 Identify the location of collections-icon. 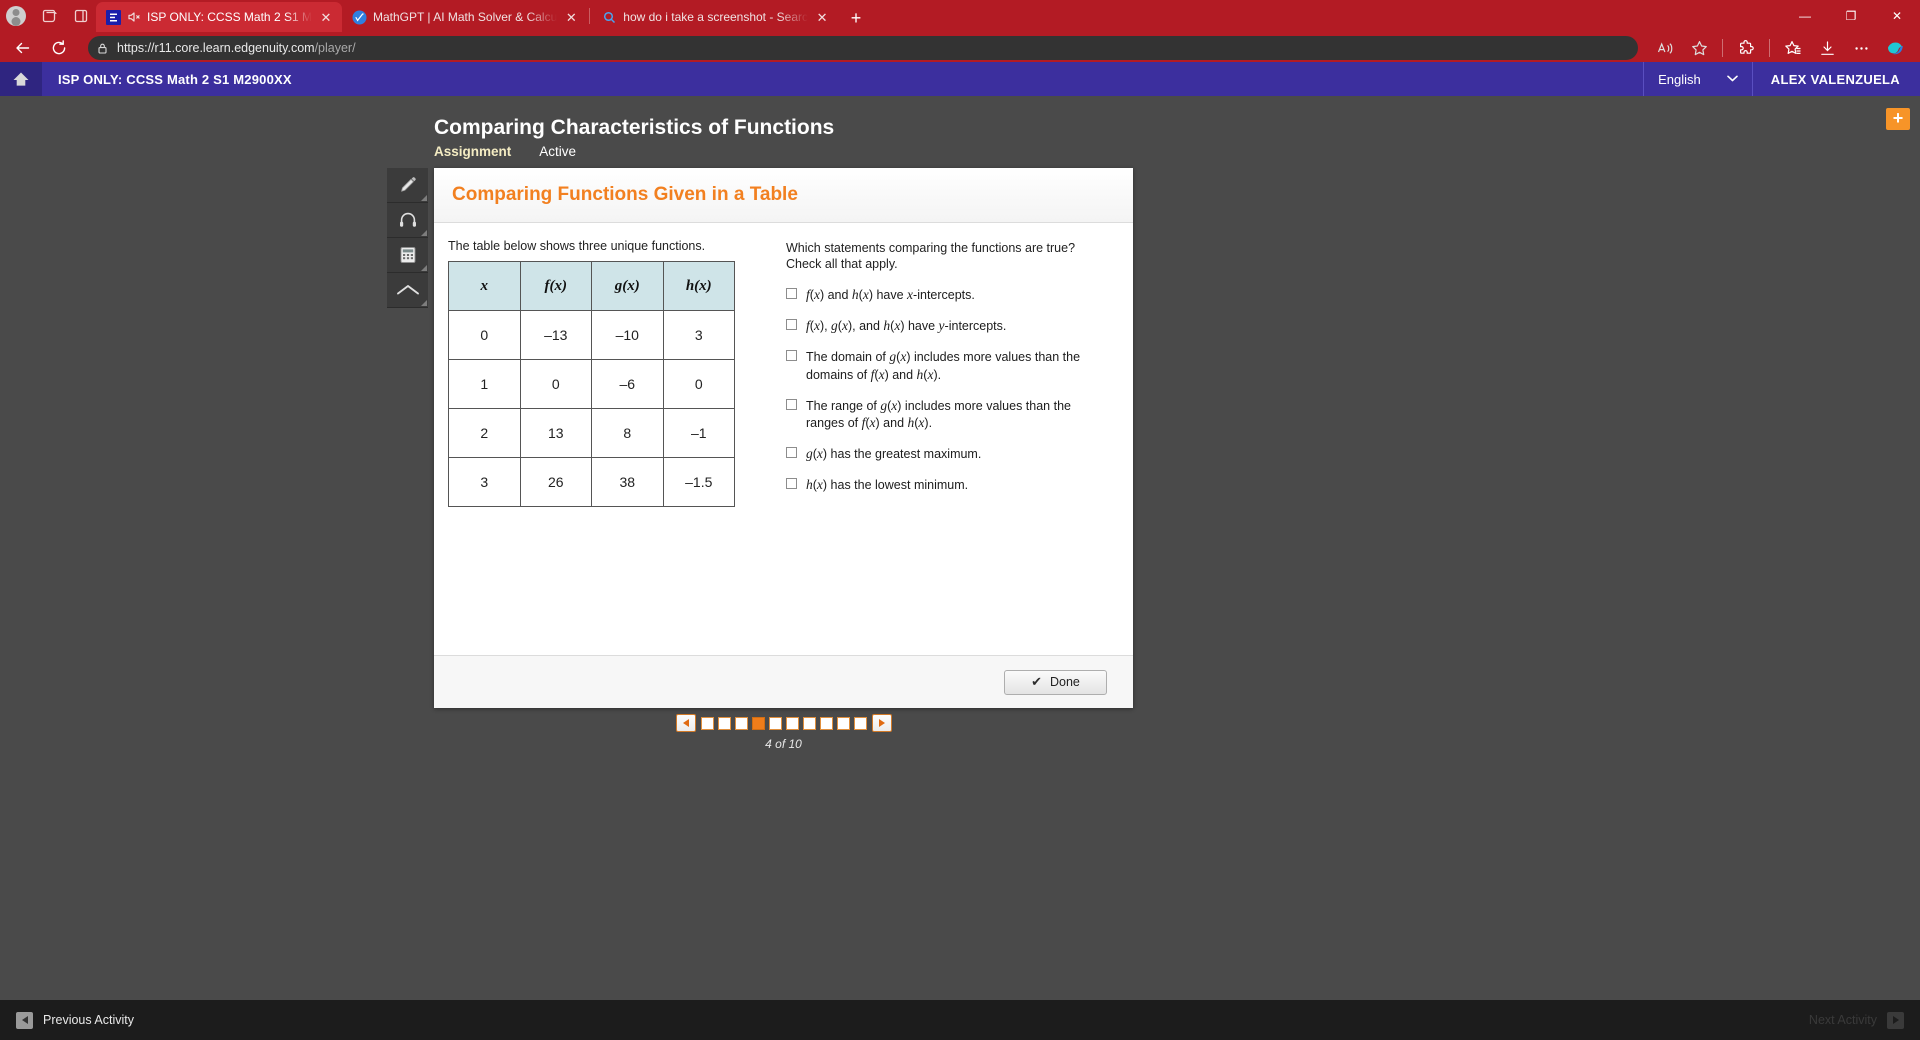
(1793, 48).